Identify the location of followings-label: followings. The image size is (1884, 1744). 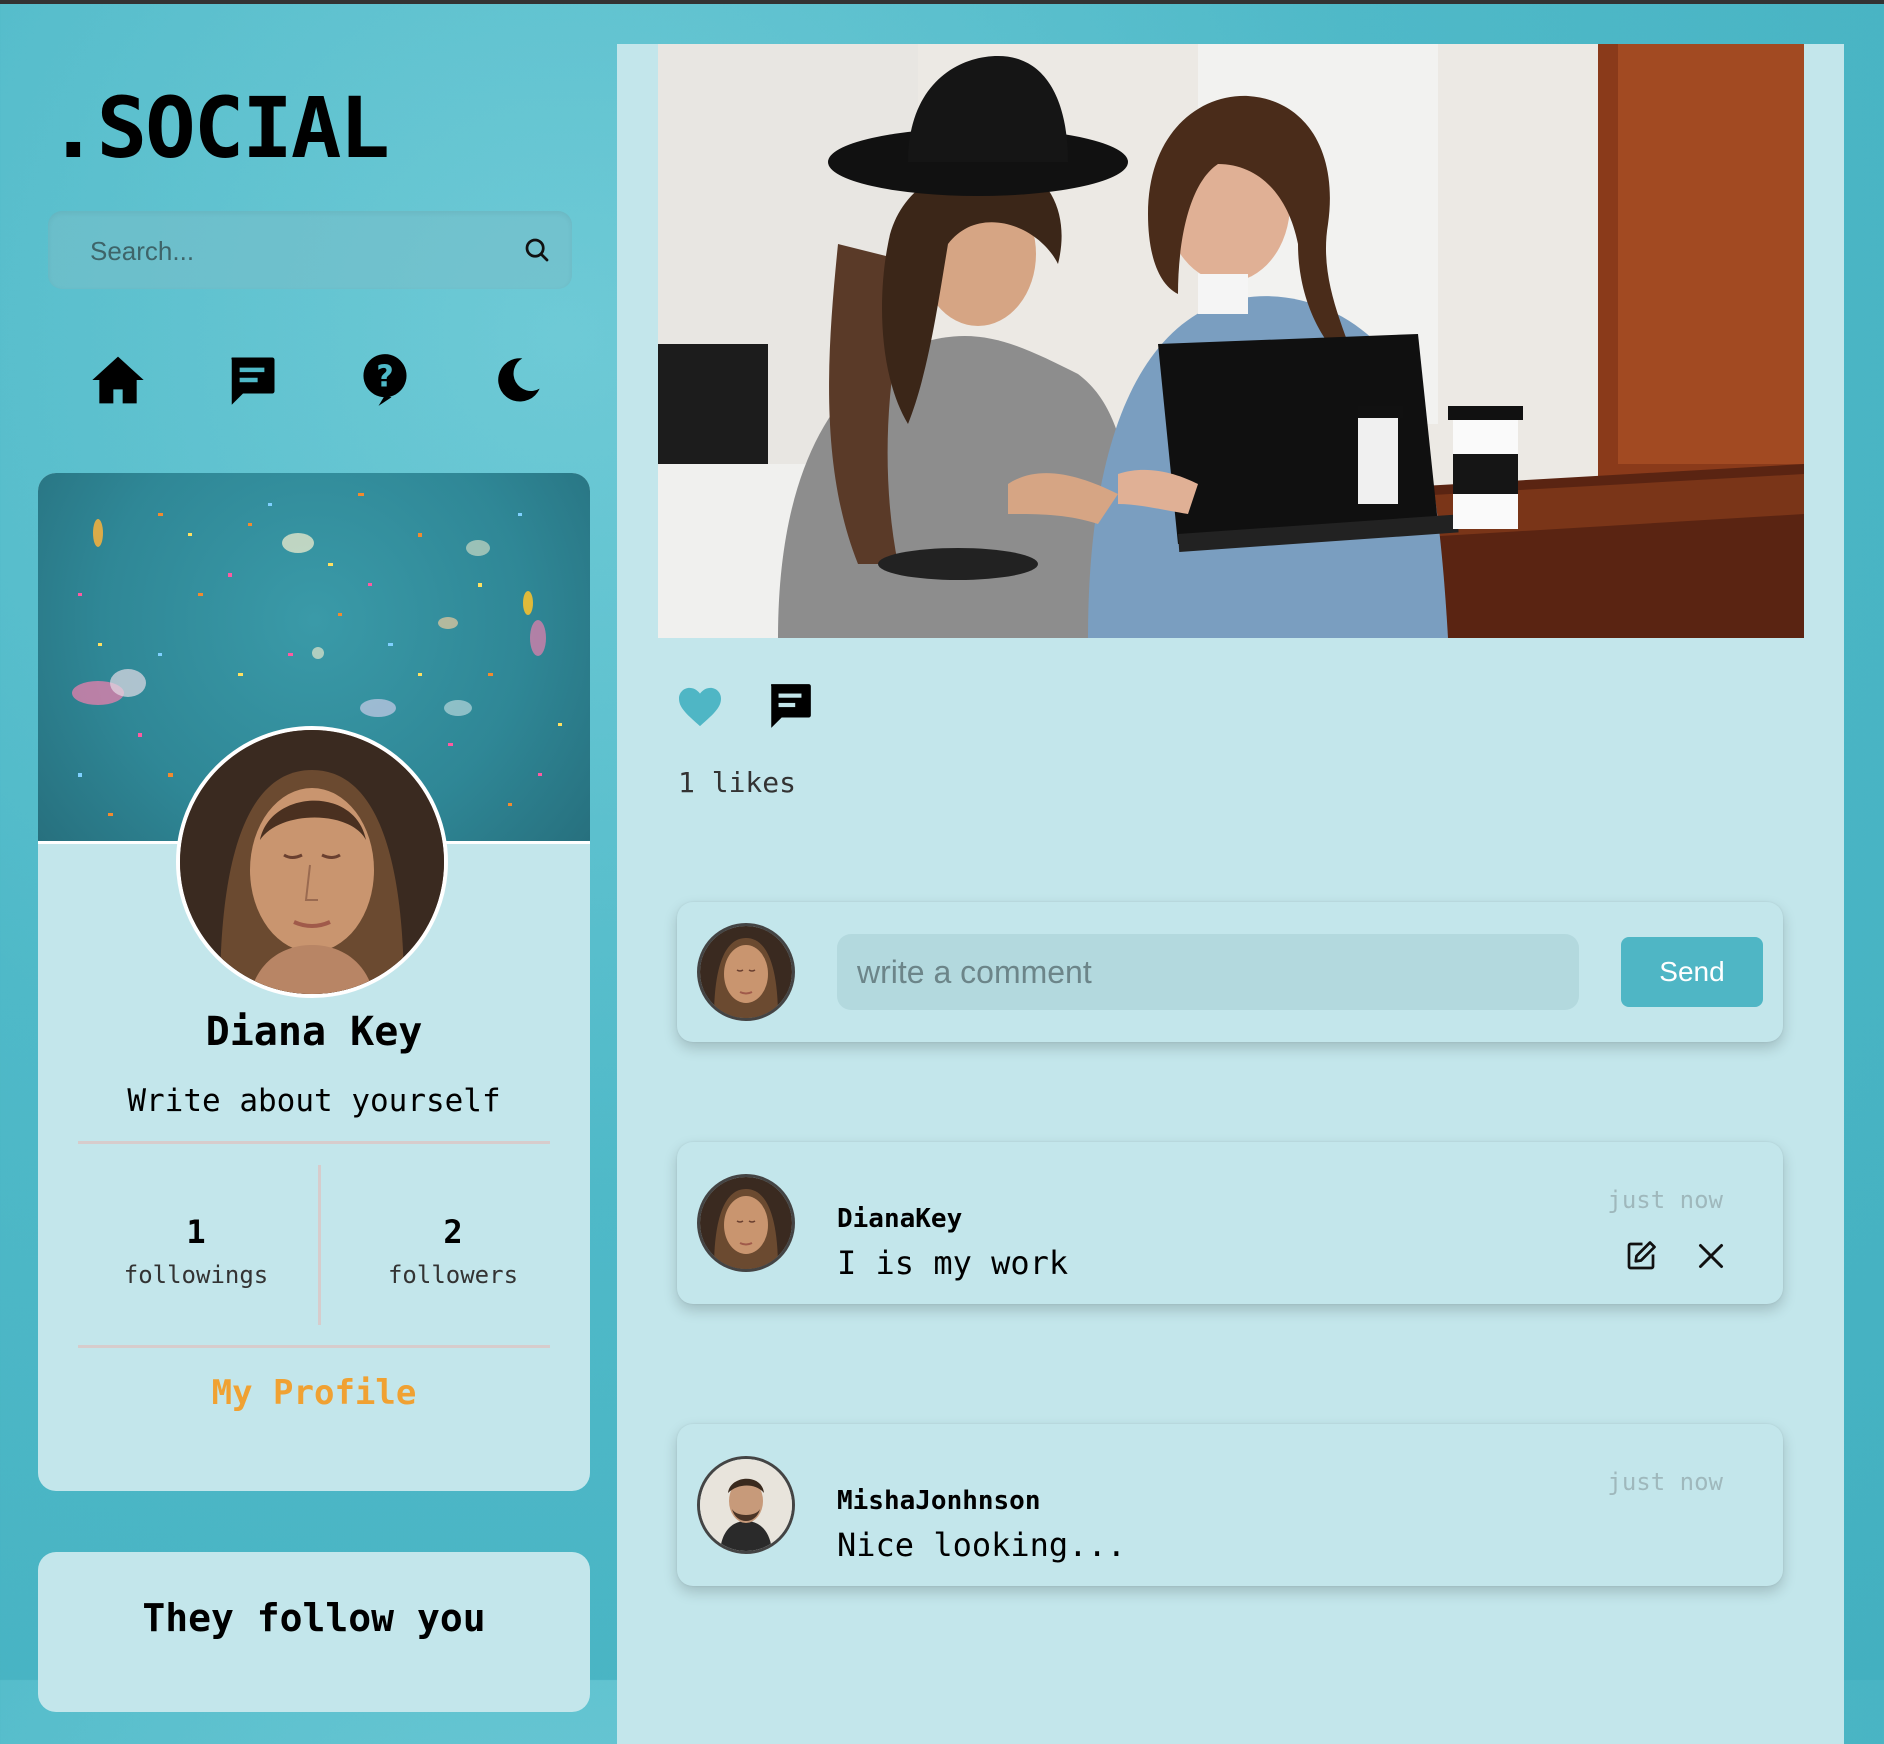
(196, 1275).